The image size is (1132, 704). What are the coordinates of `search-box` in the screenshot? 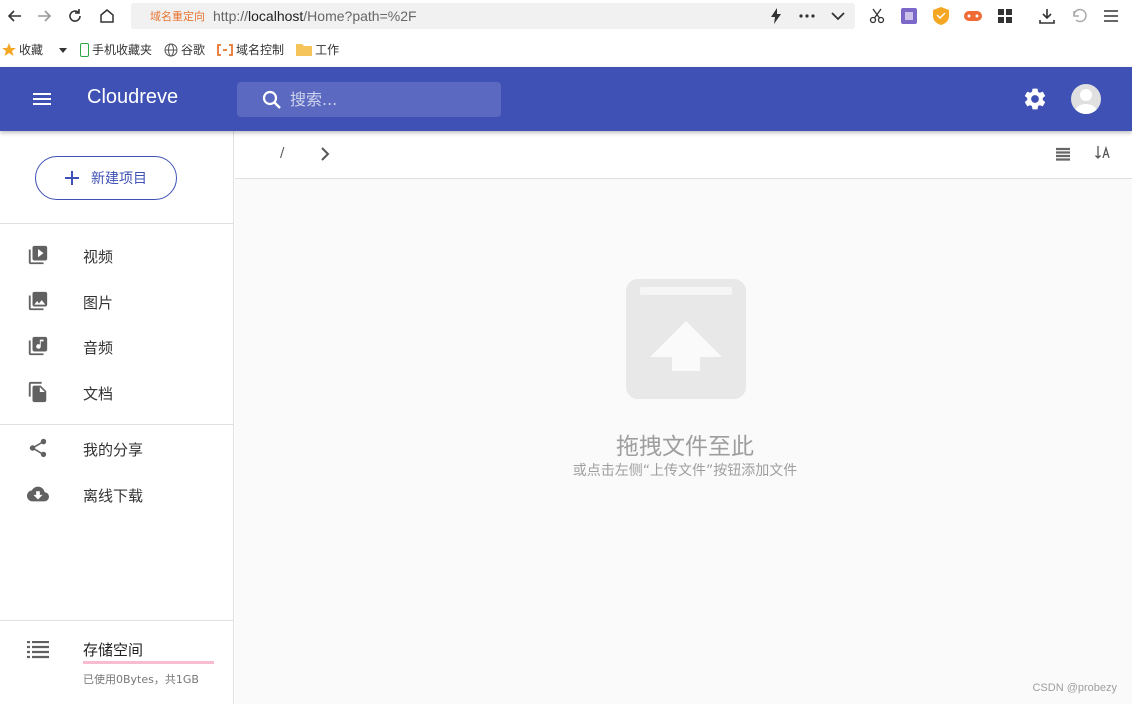 It's located at (369, 99).